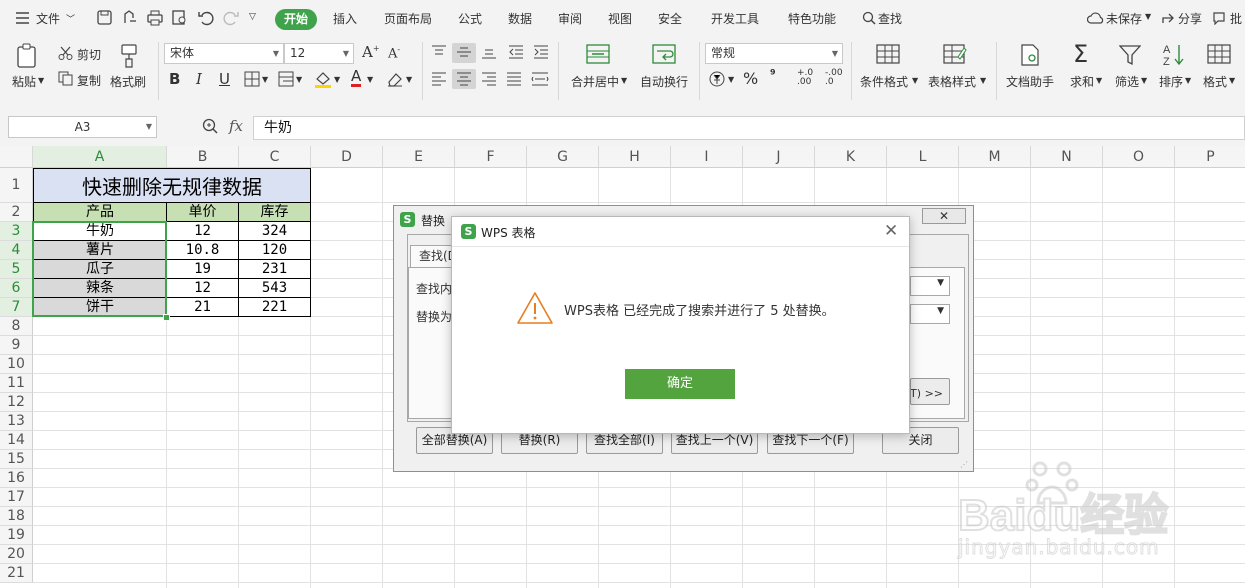  I want to click on sort-button: 排序, so click(1171, 81).